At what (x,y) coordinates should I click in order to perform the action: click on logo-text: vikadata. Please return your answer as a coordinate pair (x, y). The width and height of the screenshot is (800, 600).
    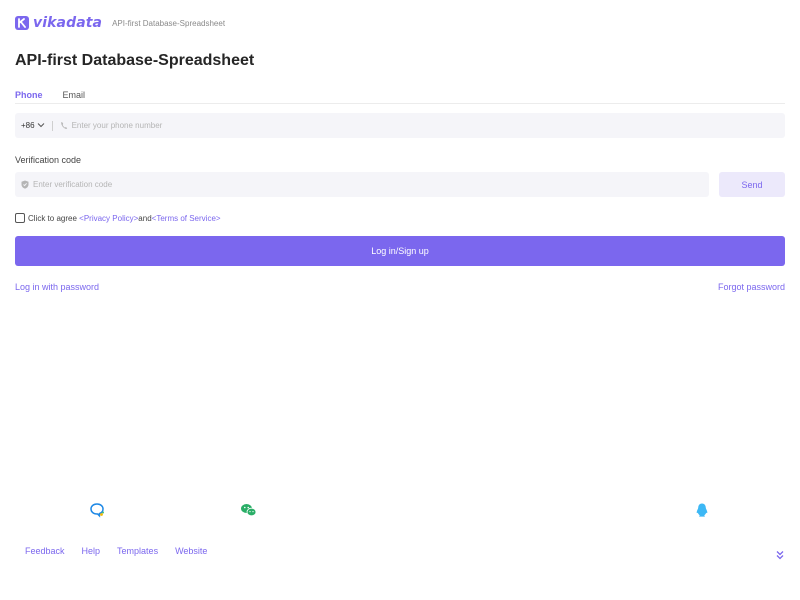
    Looking at the image, I should click on (68, 23).